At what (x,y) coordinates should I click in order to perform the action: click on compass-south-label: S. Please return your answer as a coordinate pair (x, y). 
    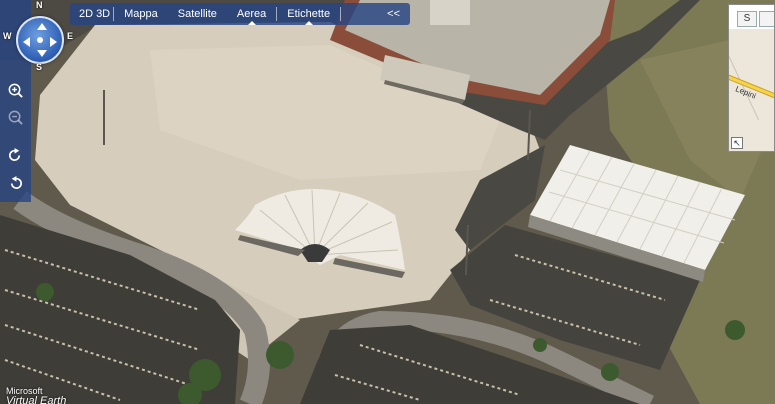
    Looking at the image, I should click on (39, 67).